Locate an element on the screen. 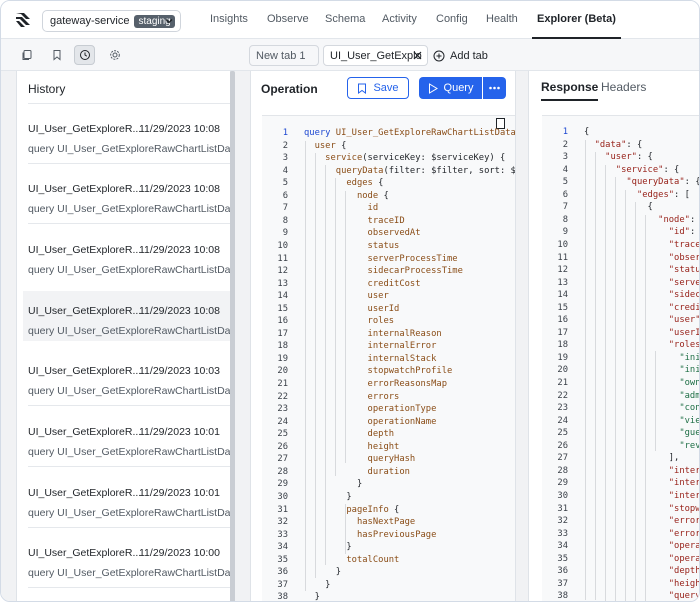 This screenshot has width=700, height=602. plus-circle-icon is located at coordinates (439, 56).